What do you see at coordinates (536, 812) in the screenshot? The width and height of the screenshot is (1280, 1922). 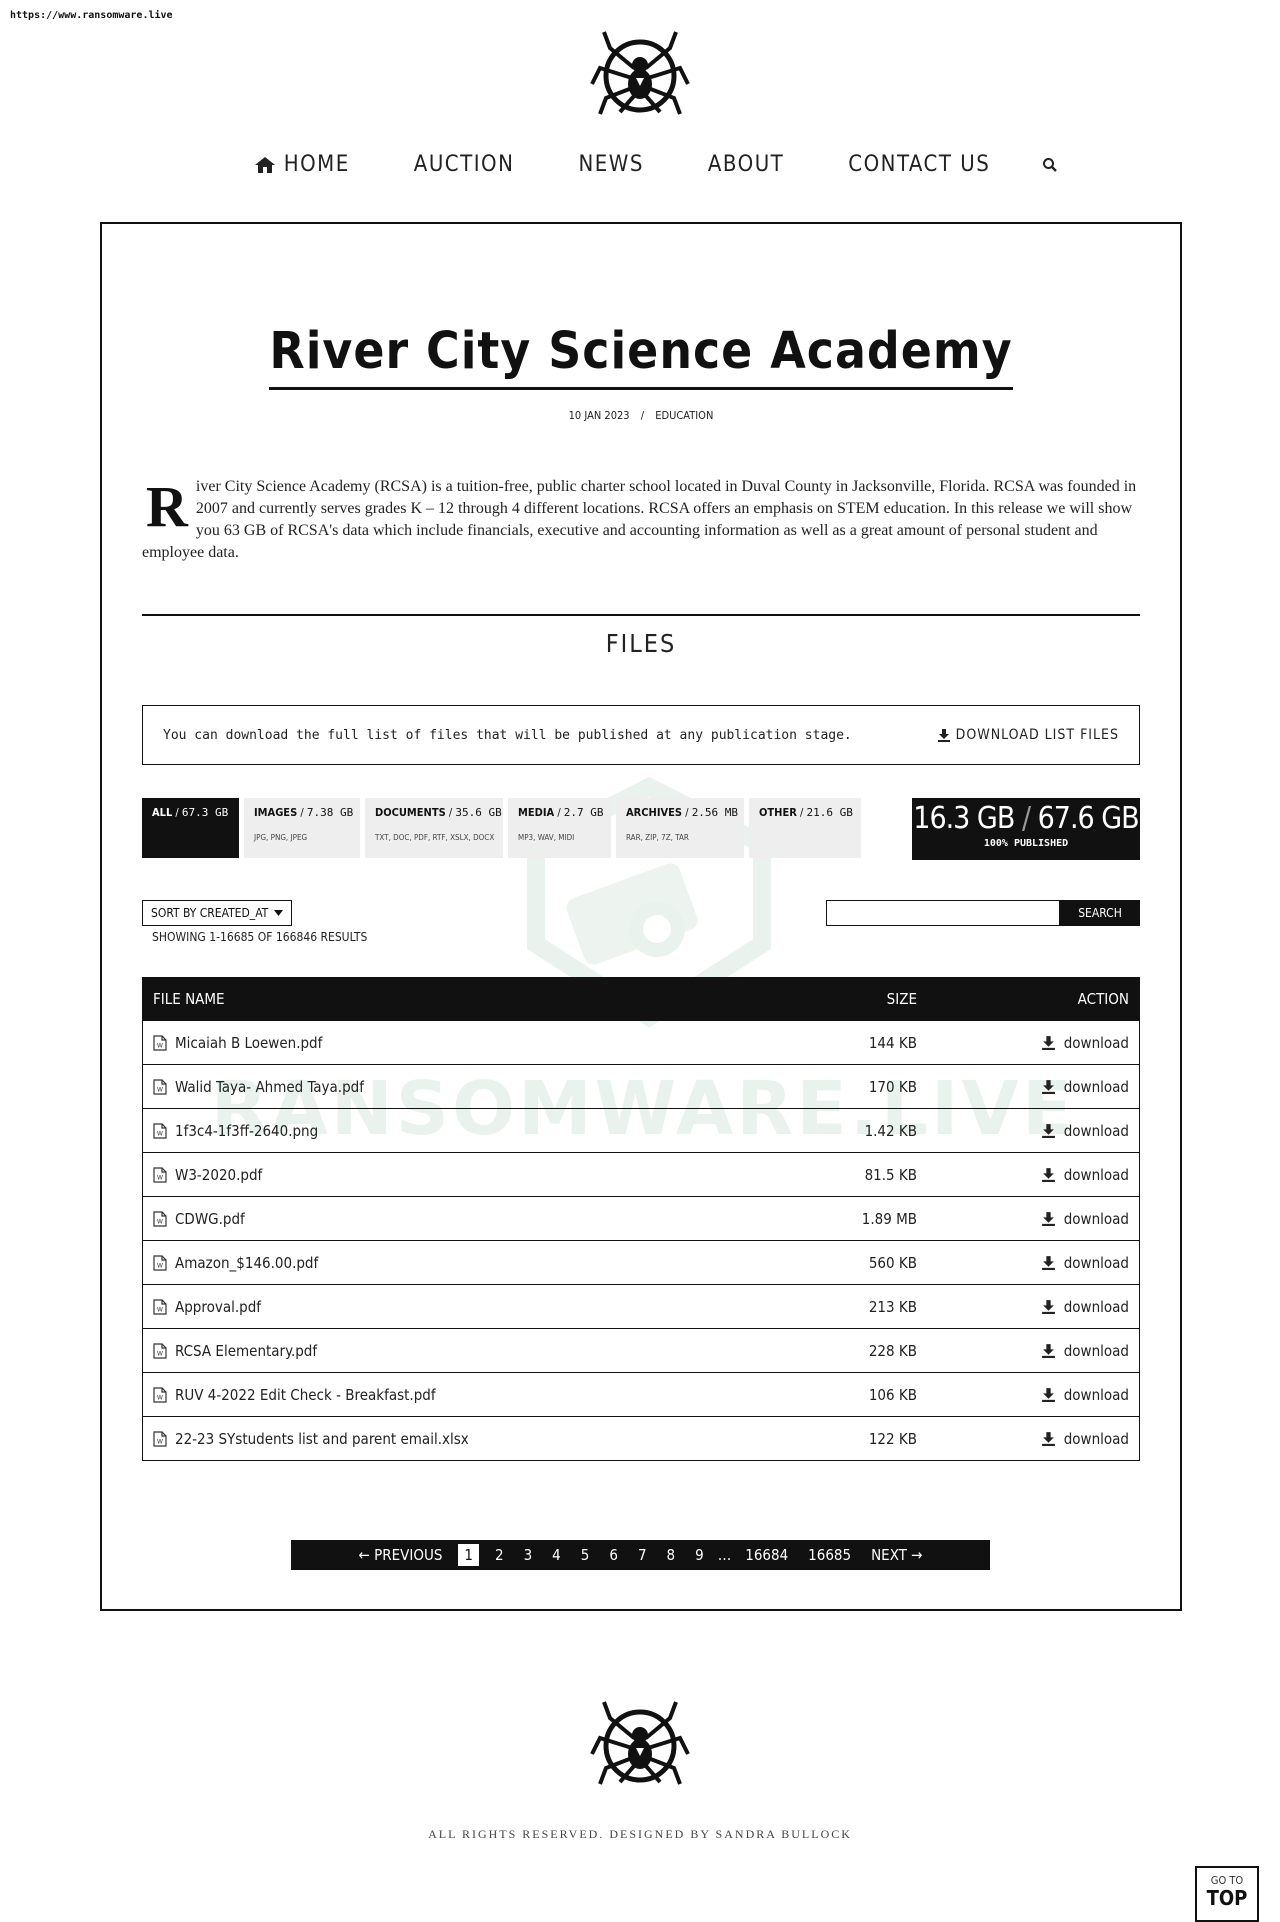 I see `category-name: MEDIA` at bounding box center [536, 812].